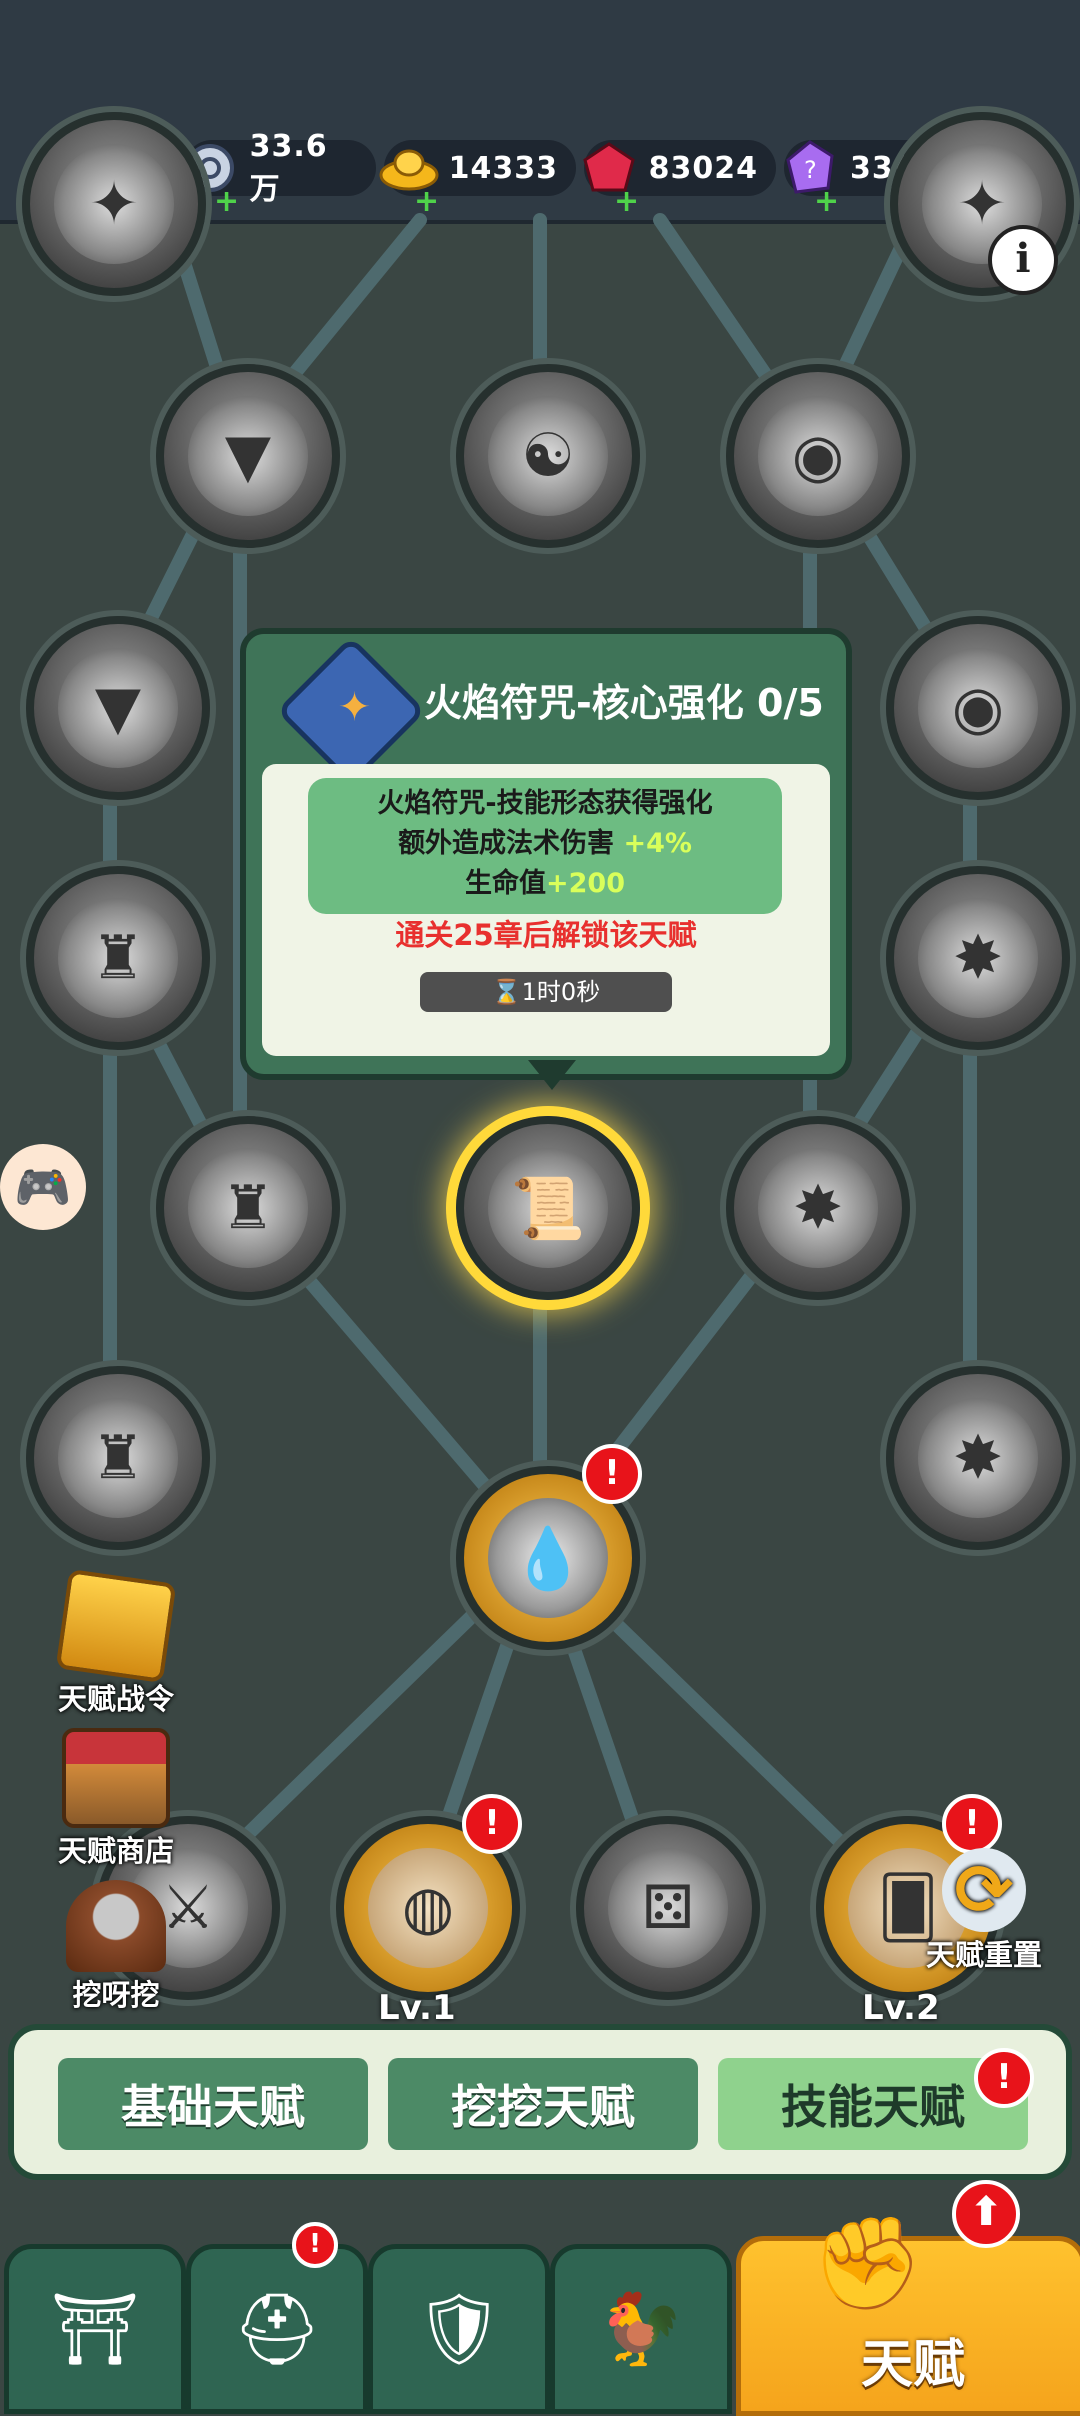 Image resolution: width=1080 pixels, height=2416 pixels. I want to click on talent-reset-label: 天赋重置, so click(983, 1955).